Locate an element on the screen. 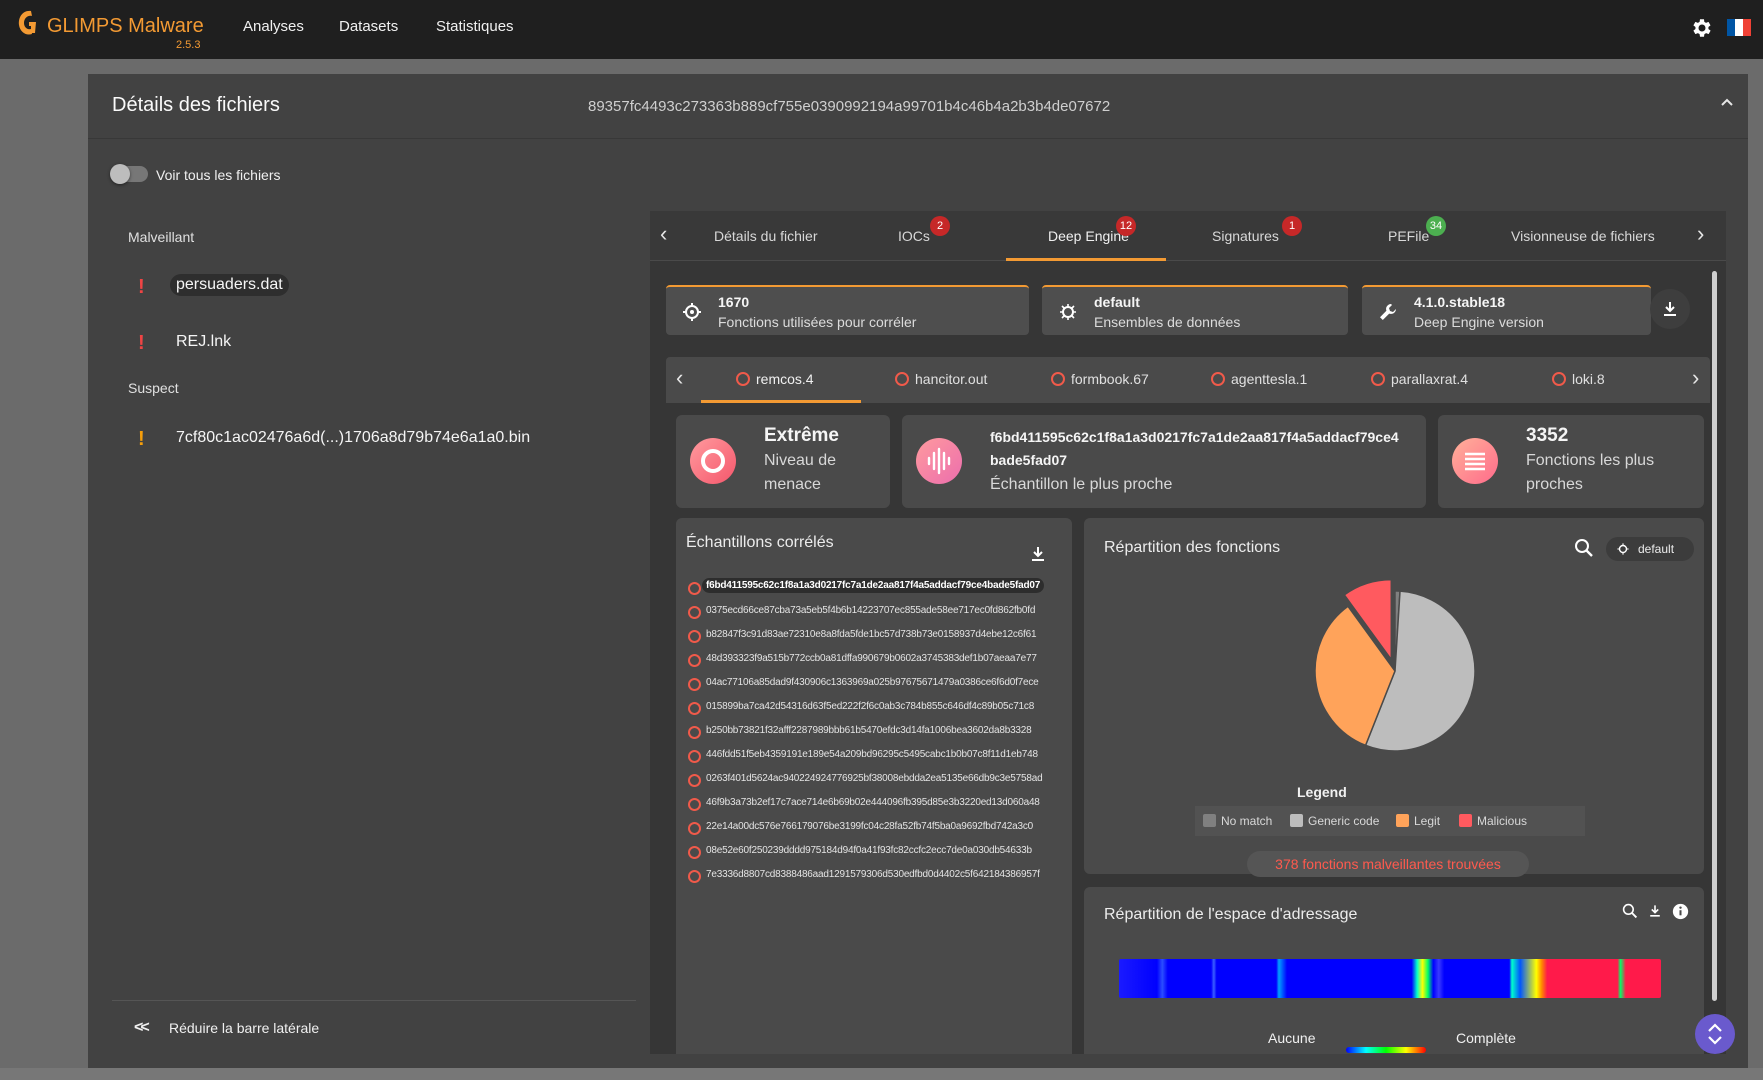 The height and width of the screenshot is (1080, 1763). nav-statistiques: Statistiques is located at coordinates (475, 26).